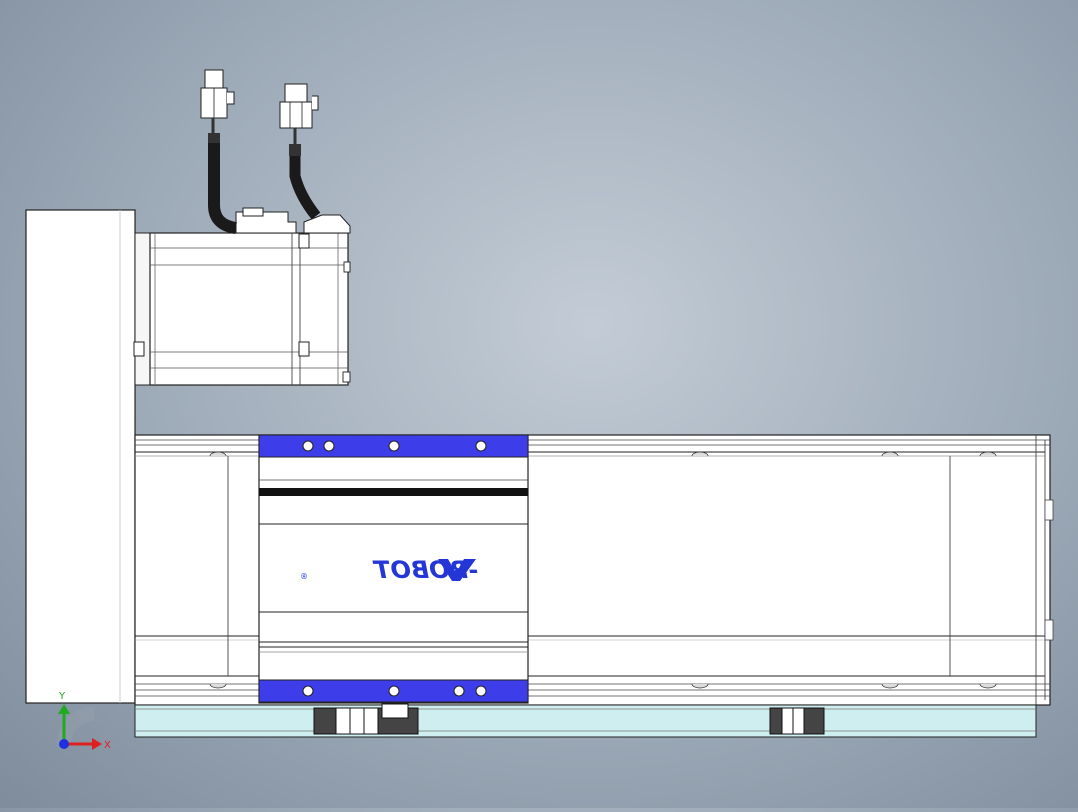 The height and width of the screenshot is (812, 1078). Describe the element at coordinates (393, 569) in the screenshot. I see `slider-carriage: -ROBOT ®` at that location.